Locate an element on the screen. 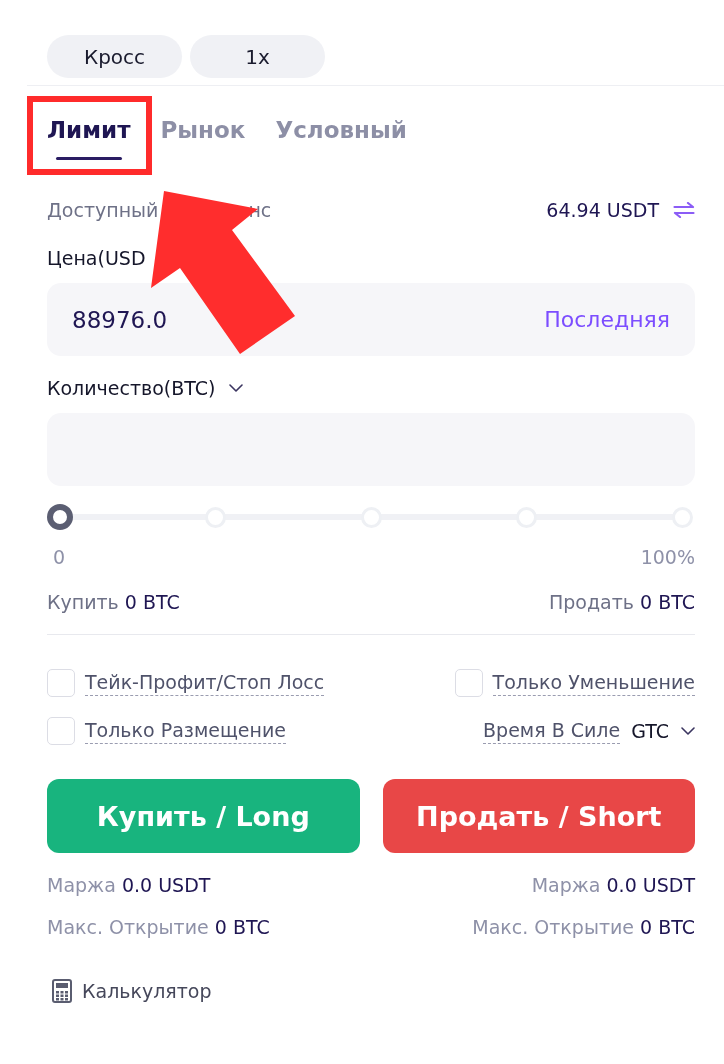 The image size is (724, 1064). swap-arrows-icon is located at coordinates (684, 210).